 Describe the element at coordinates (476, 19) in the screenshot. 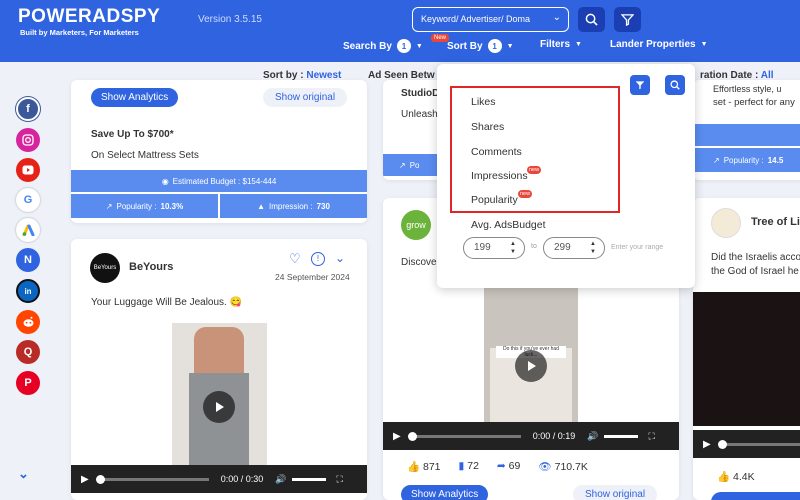

I see `search-placeholder: Keyword/ Advertiser/ Doma` at that location.